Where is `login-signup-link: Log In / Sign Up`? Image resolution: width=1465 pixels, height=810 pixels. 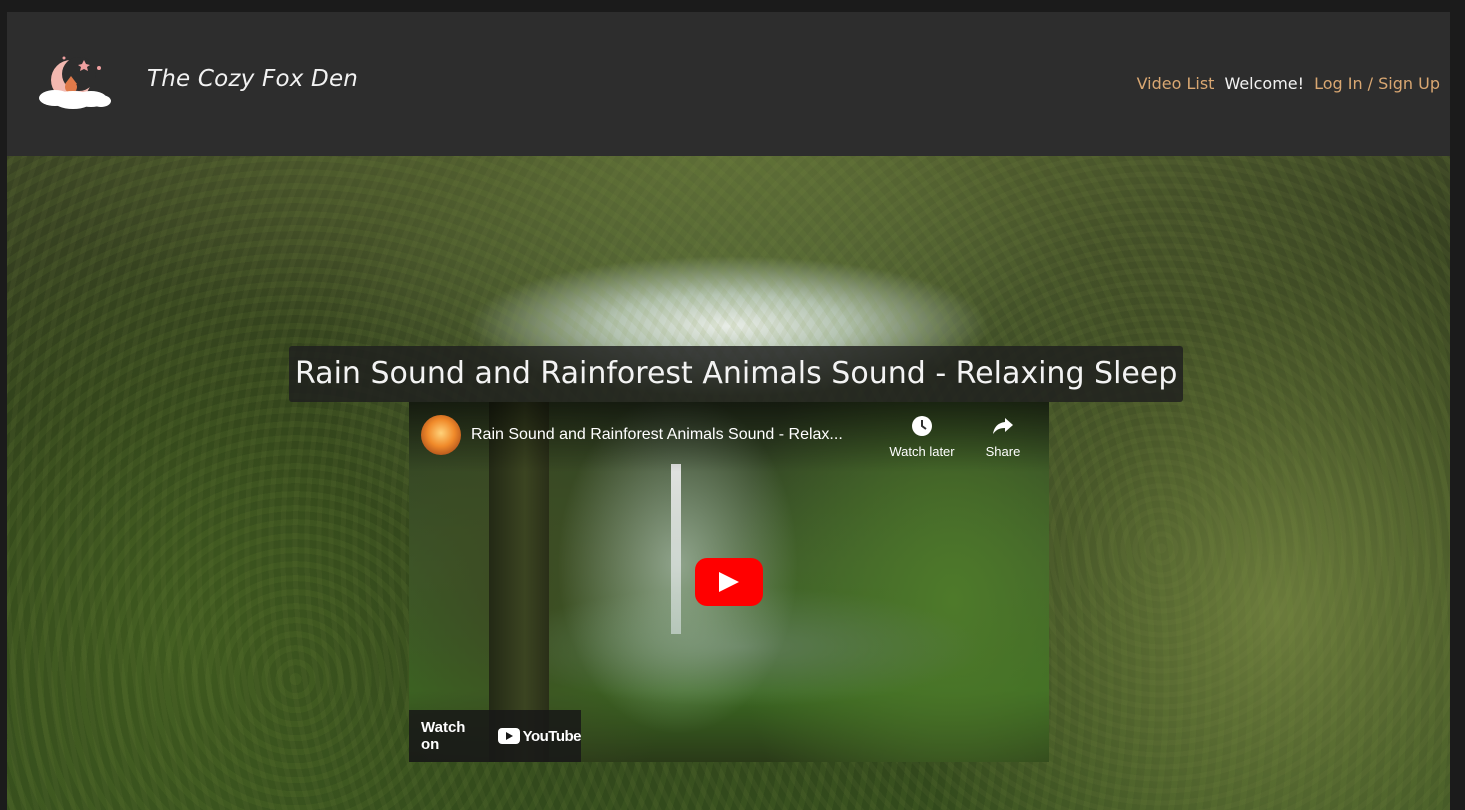 login-signup-link: Log In / Sign Up is located at coordinates (1377, 83).